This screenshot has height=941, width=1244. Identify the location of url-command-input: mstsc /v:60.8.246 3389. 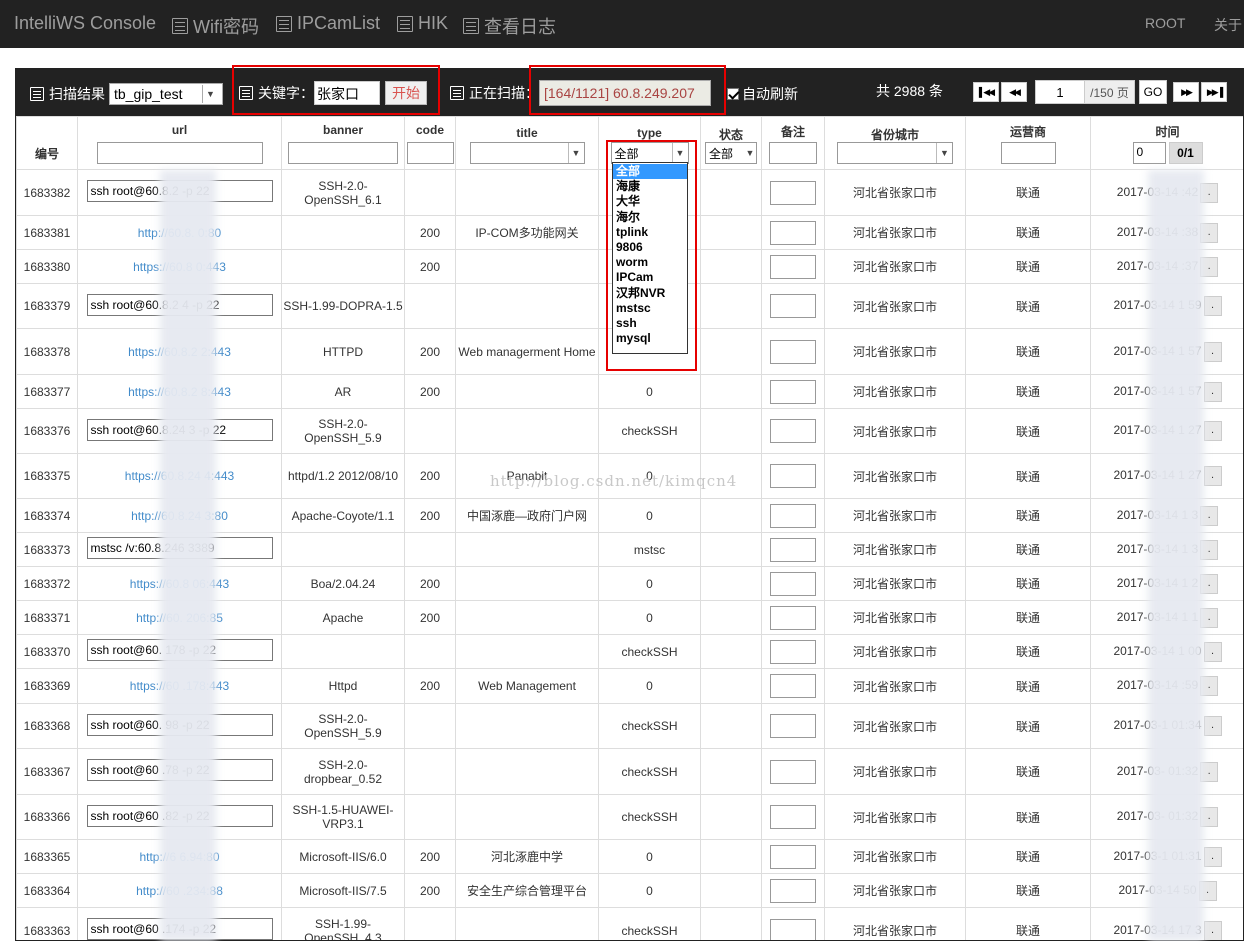
(179, 548).